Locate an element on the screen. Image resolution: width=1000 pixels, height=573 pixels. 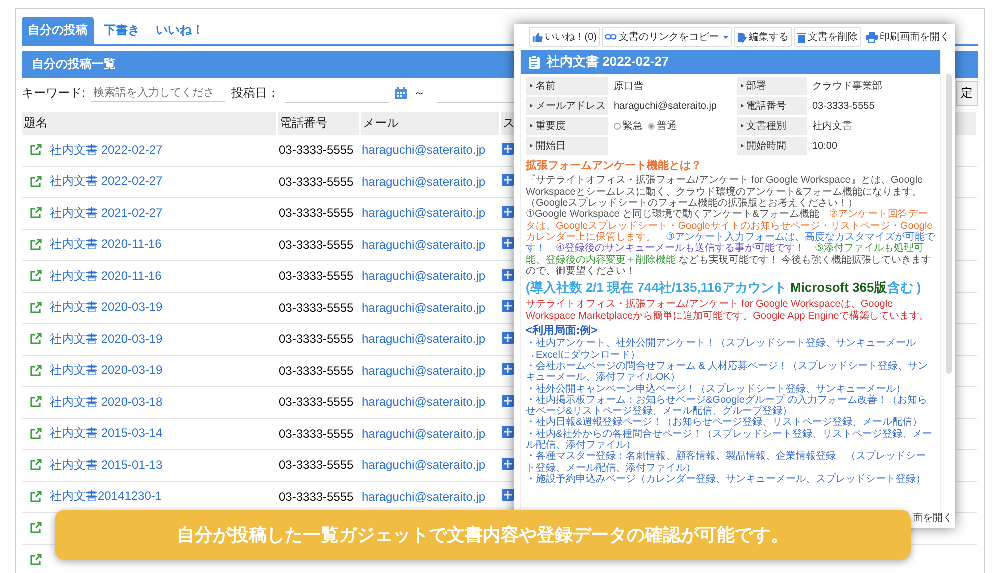
field-value: 03-3333-5555 is located at coordinates (843, 106).